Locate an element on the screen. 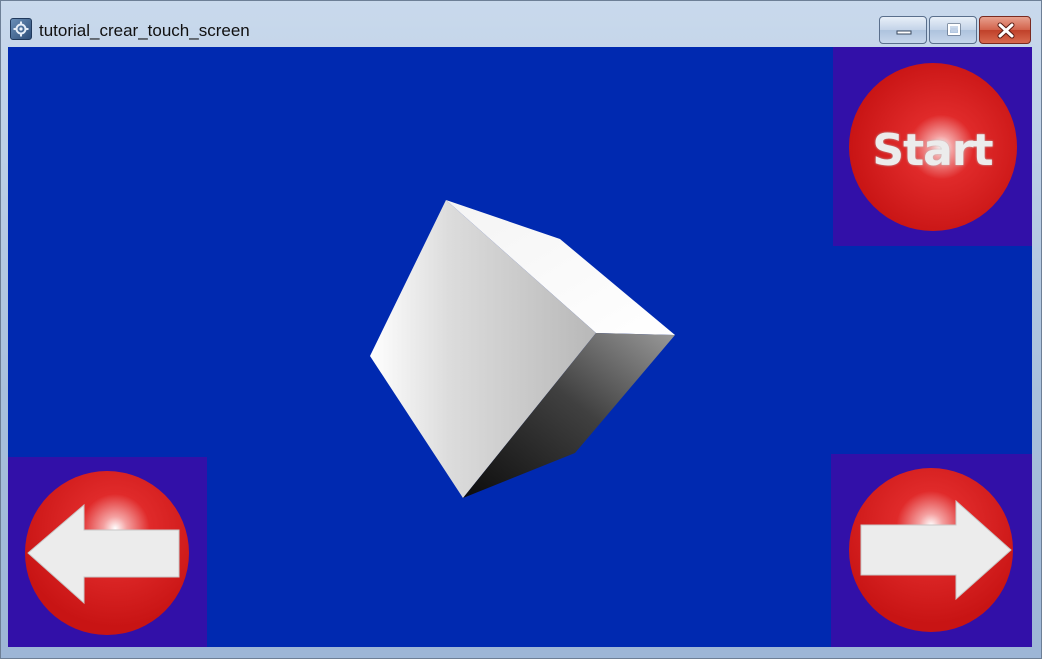 The height and width of the screenshot is (659, 1042). maximize-icon is located at coordinates (954, 29).